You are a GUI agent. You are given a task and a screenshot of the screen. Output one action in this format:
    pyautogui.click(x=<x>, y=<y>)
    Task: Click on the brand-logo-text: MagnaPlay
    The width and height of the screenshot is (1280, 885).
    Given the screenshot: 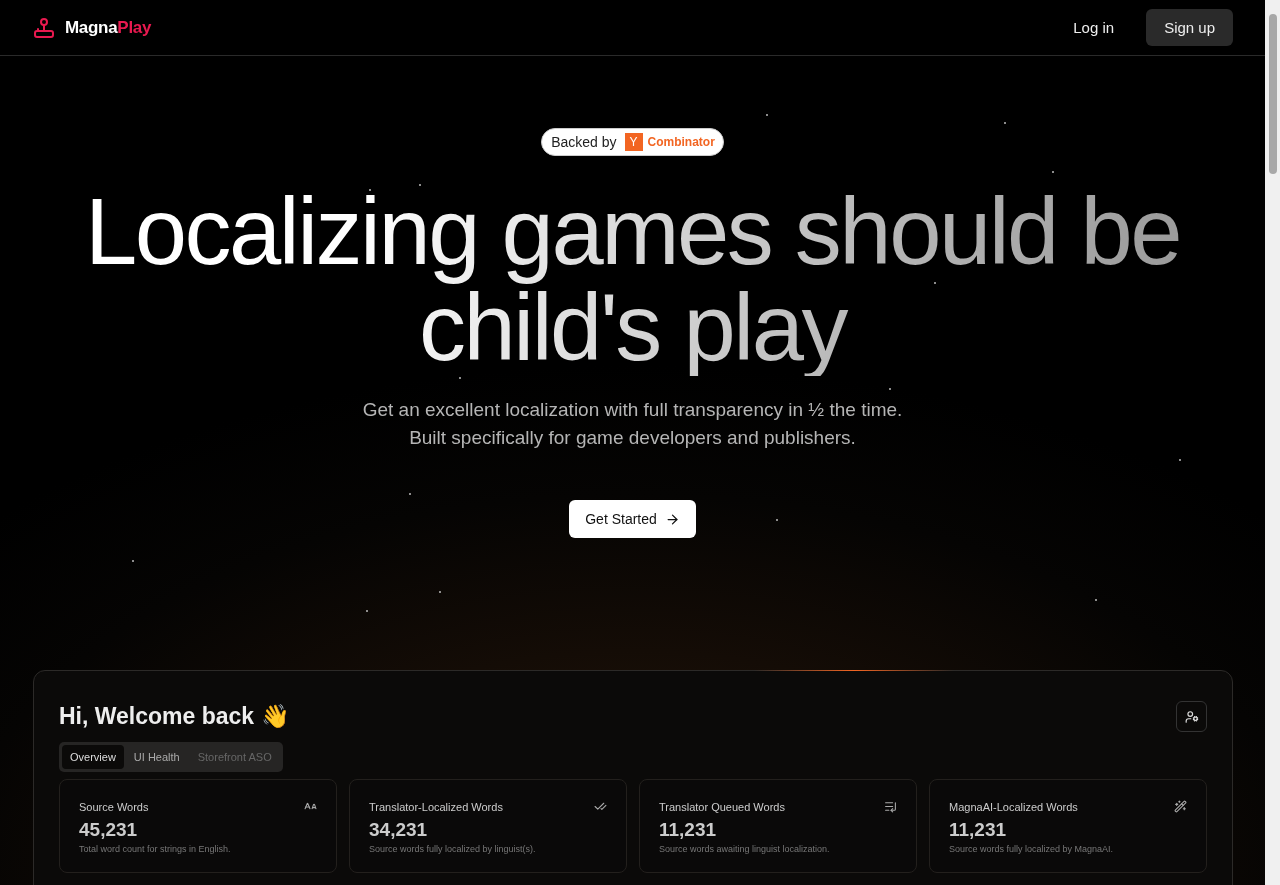 What is the action you would take?
    pyautogui.click(x=108, y=27)
    